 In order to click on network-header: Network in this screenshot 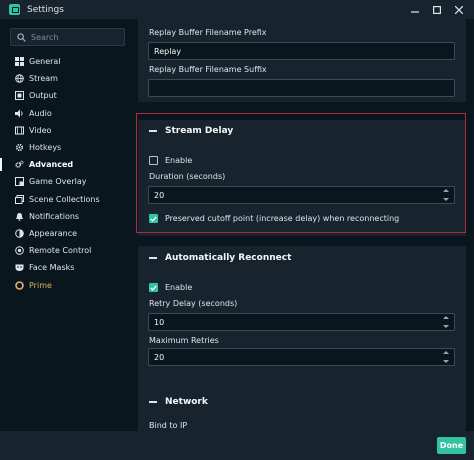, I will do `click(302, 402)`.